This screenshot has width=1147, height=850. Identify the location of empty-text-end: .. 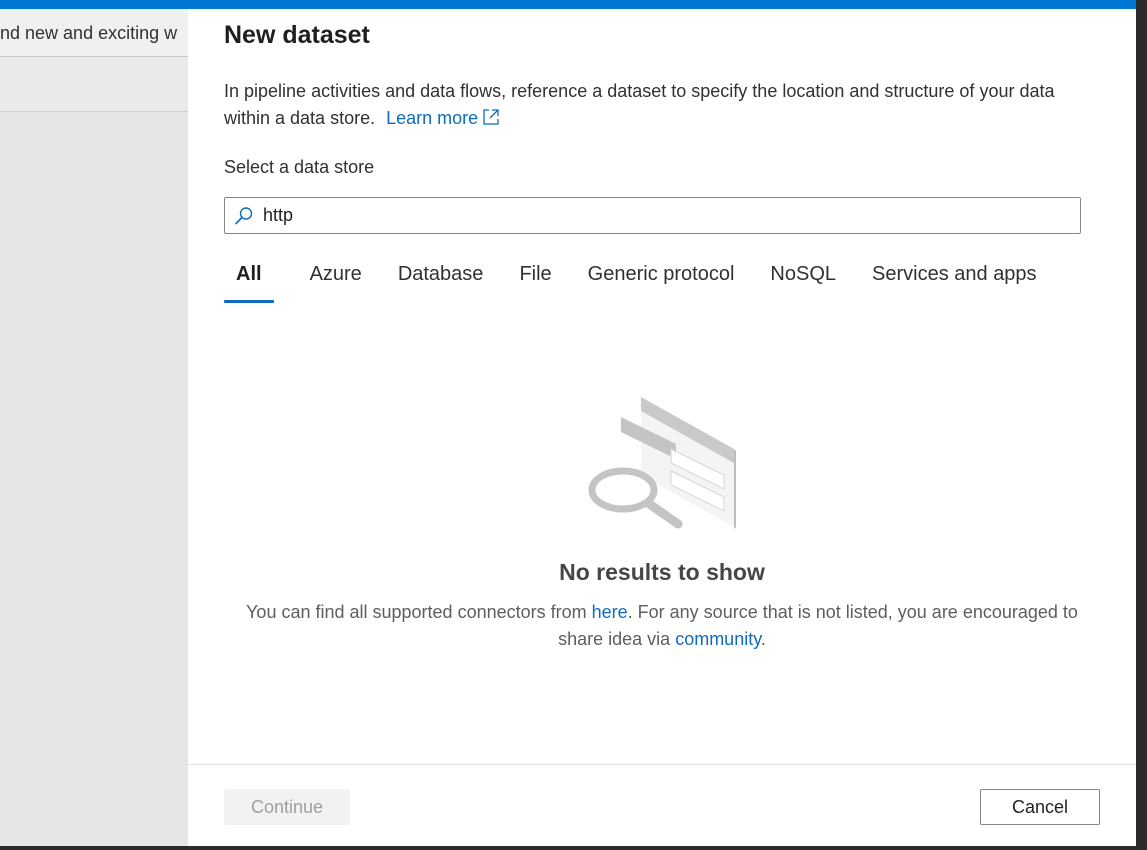
(763, 639).